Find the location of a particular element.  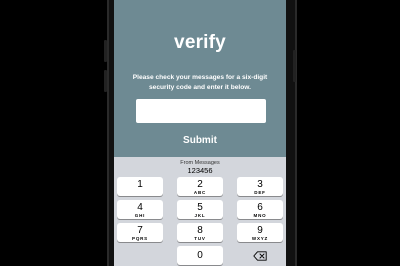

key-9: 9 WXYZ is located at coordinates (260, 232).